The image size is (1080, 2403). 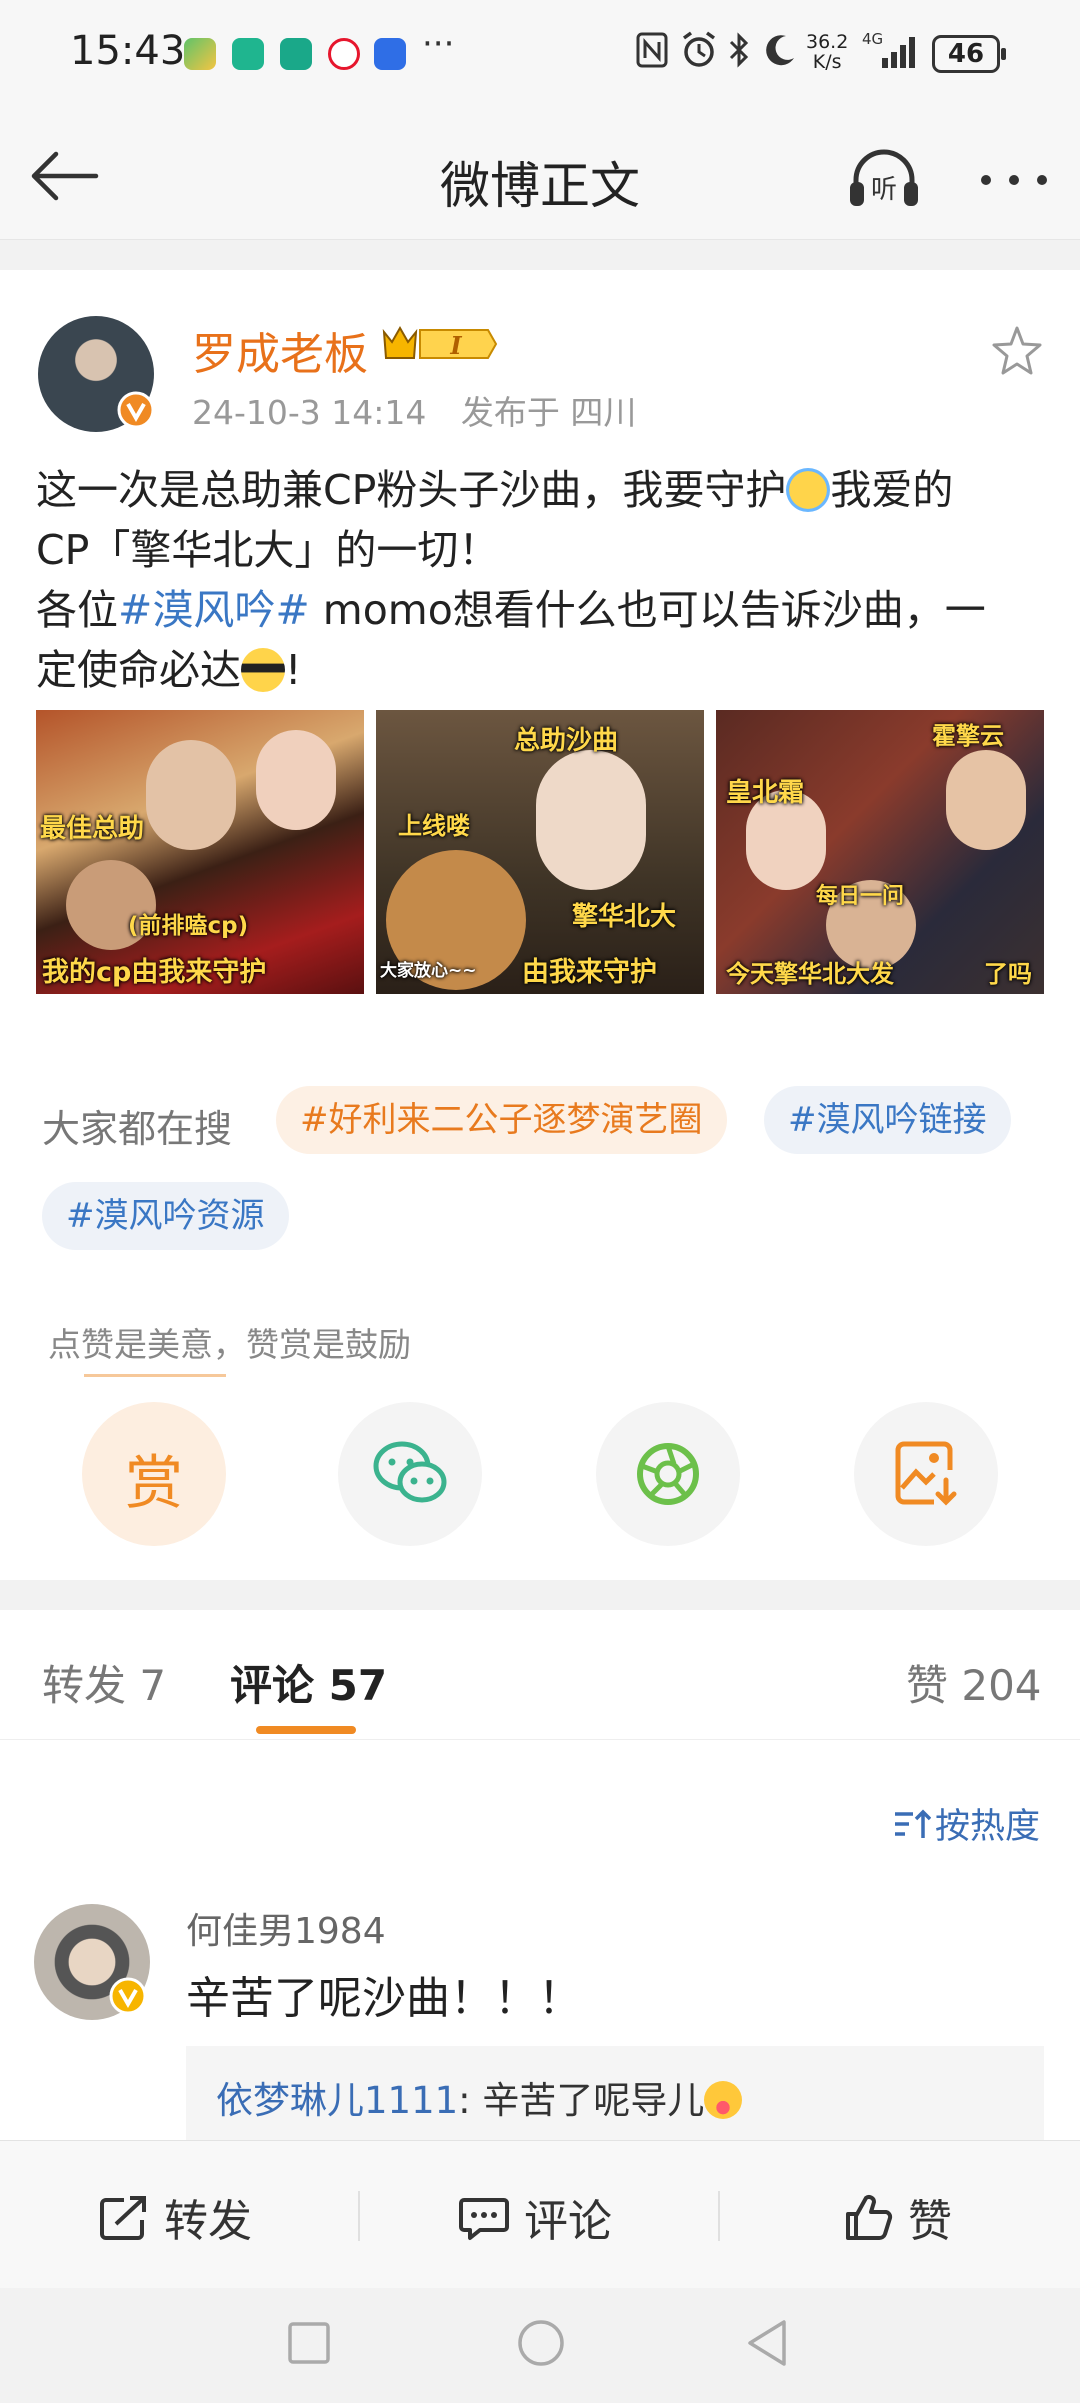 What do you see at coordinates (969, 54) in the screenshot?
I see `battery-indicator: 46` at bounding box center [969, 54].